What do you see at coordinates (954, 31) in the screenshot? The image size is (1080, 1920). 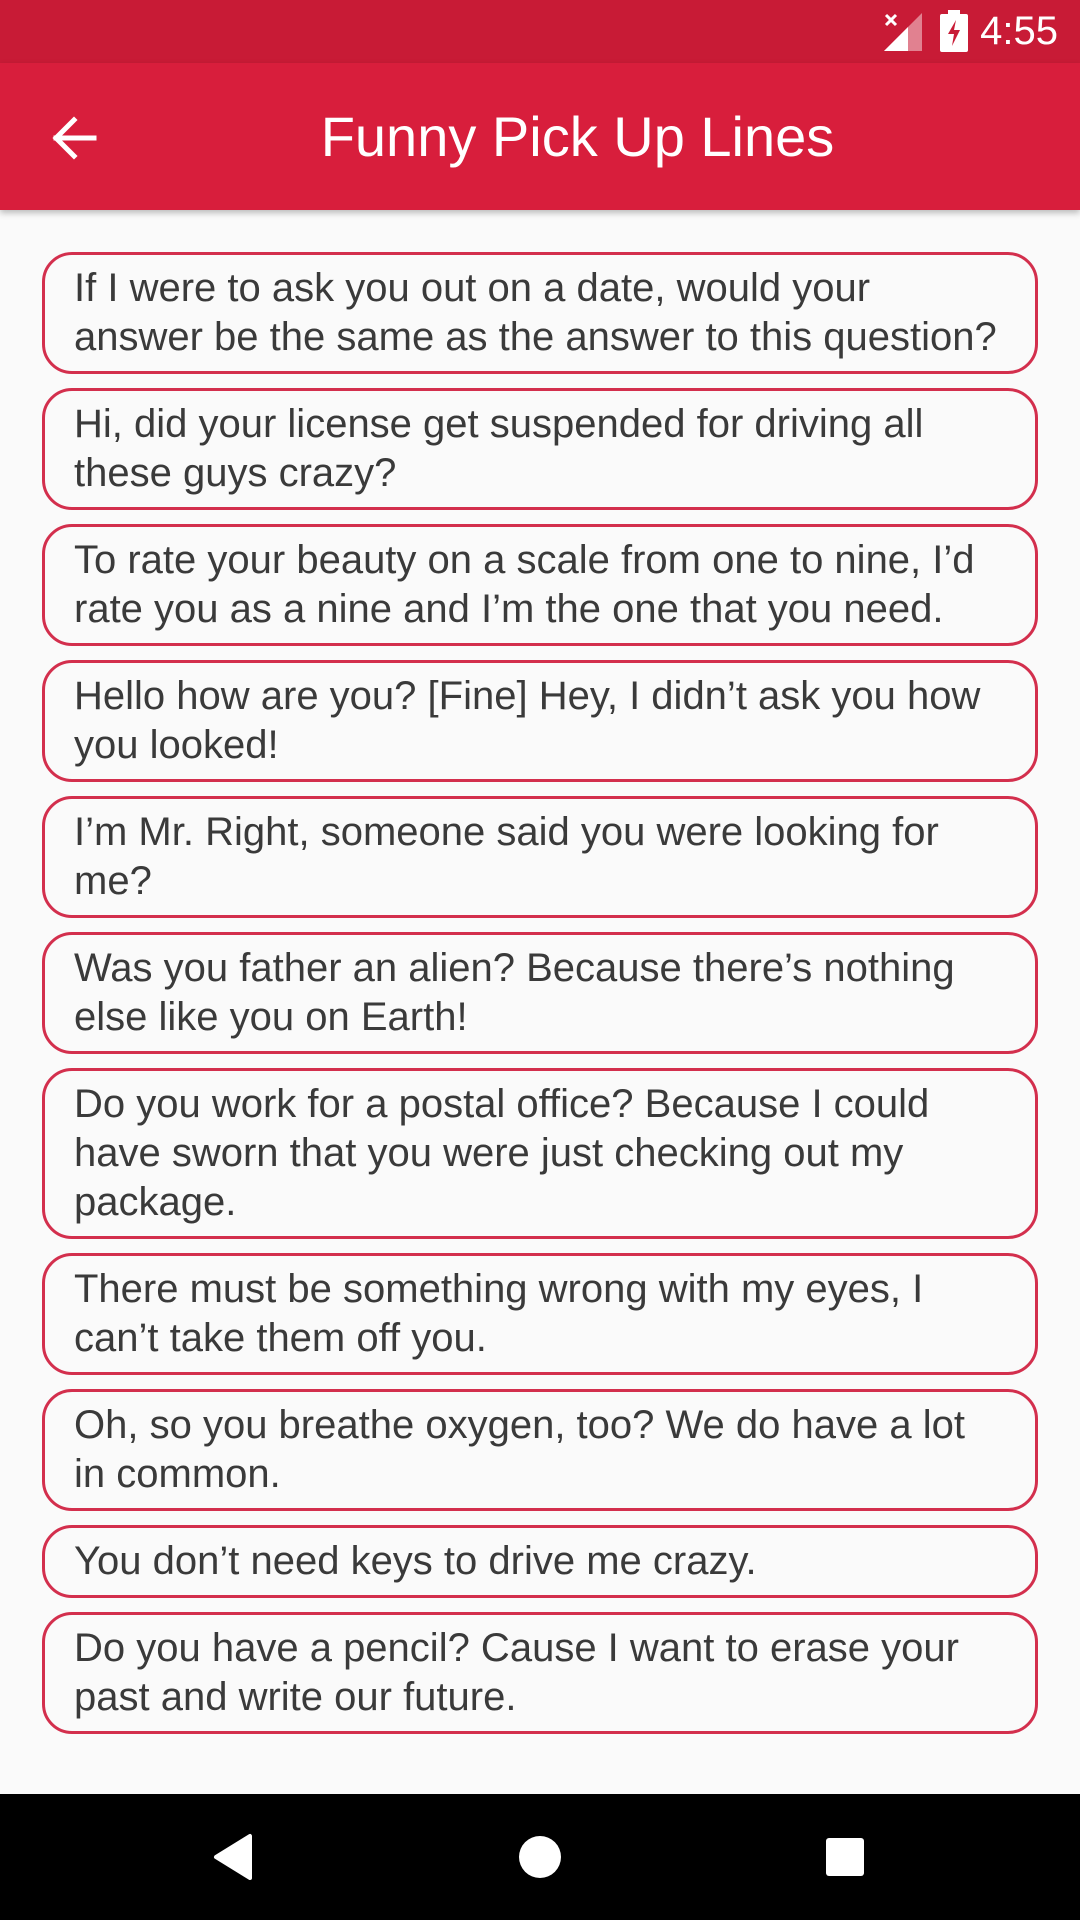 I see `battery-charging-icon` at bounding box center [954, 31].